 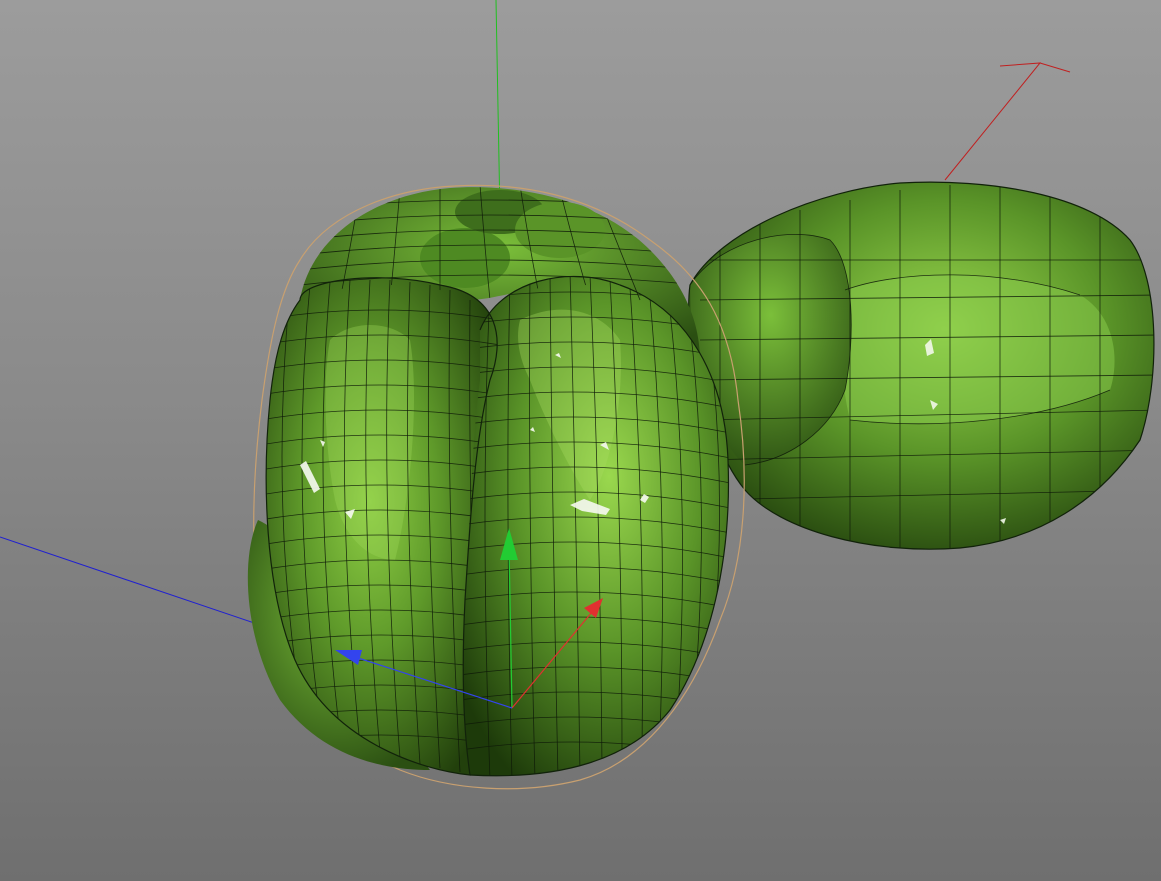 What do you see at coordinates (498, 108) in the screenshot?
I see `world-y-axis` at bounding box center [498, 108].